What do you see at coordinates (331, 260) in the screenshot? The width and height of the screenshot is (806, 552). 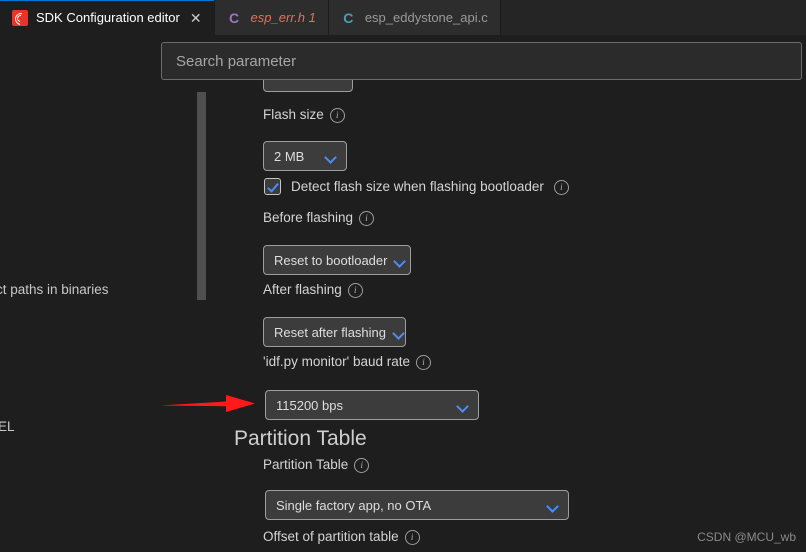 I see `dropdown-value: Reset to bootloader` at bounding box center [331, 260].